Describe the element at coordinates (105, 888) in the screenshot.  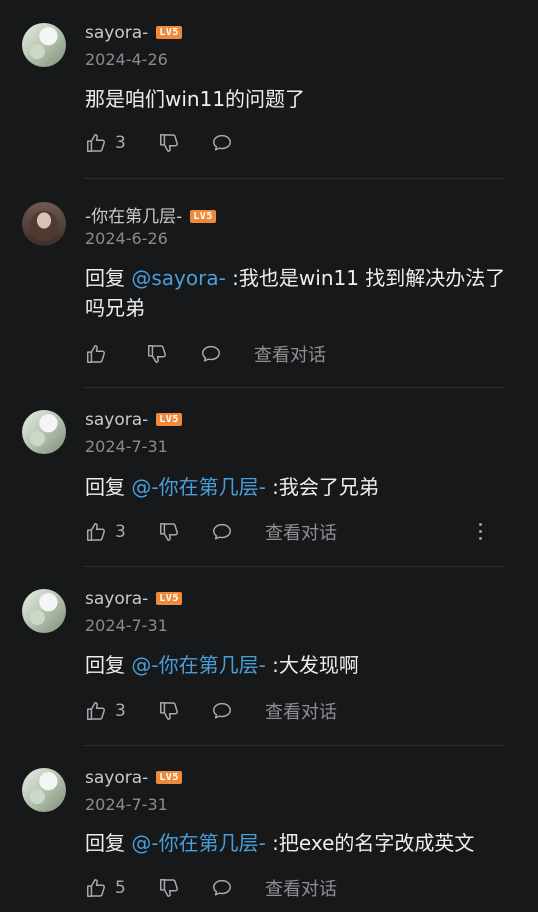
I see `like-button: 5` at that location.